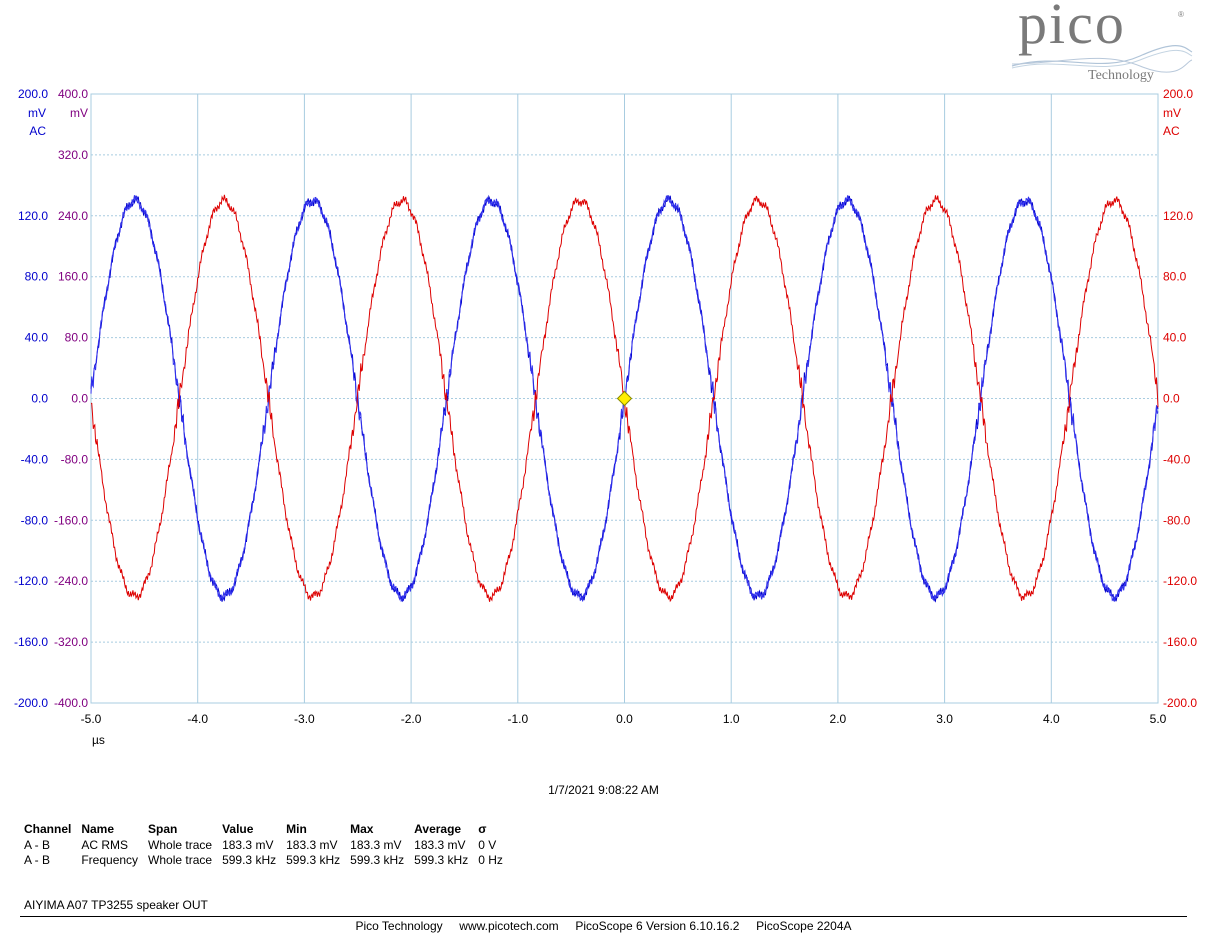 The width and height of the screenshot is (1207, 933). I want to click on y-tick-label-right: 0.0, so click(1171, 399).